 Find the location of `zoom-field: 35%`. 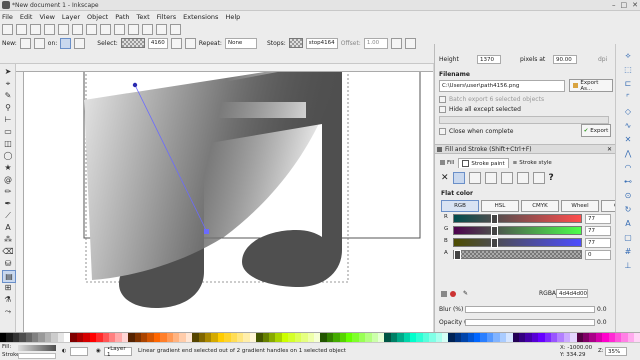

zoom-field: 35% is located at coordinates (616, 351).